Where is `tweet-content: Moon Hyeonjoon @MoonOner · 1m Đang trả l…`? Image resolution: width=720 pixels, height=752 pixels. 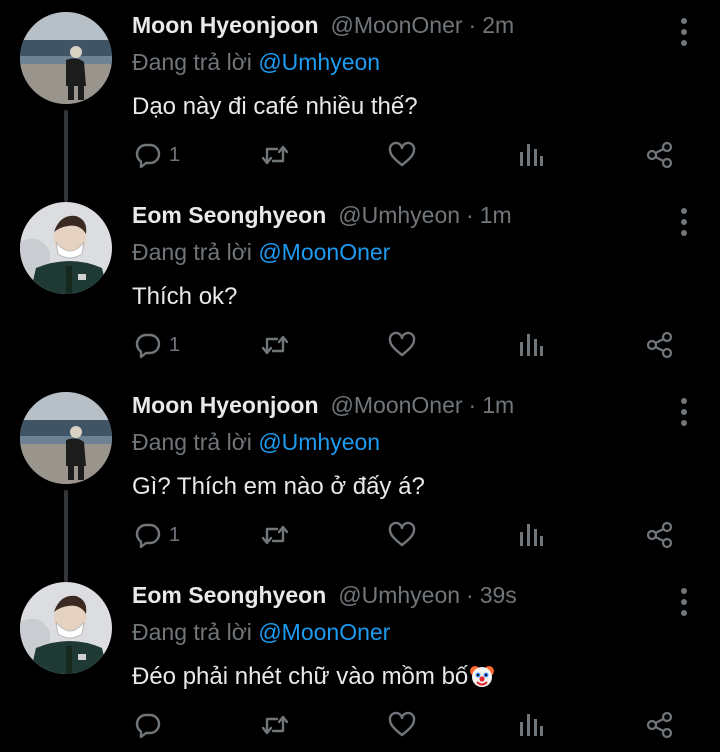
tweet-content: Moon Hyeonjoon @MoonOner · 1m Đang trả l… is located at coordinates (396, 447).